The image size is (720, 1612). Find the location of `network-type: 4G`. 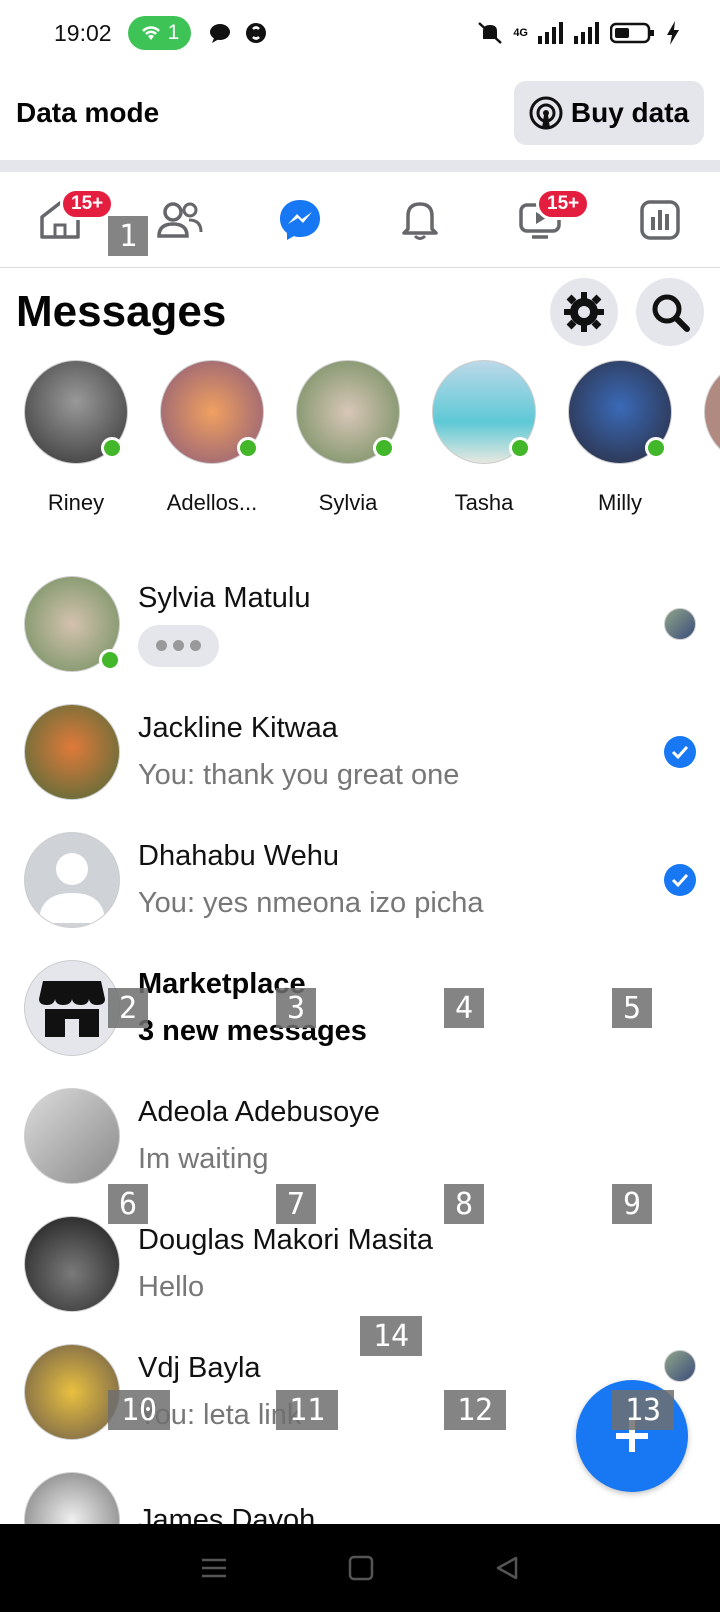

network-type: 4G is located at coordinates (520, 33).